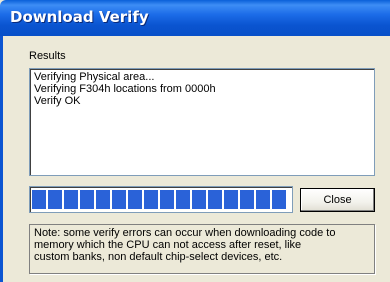  I want to click on results-label: Results, so click(47, 56).